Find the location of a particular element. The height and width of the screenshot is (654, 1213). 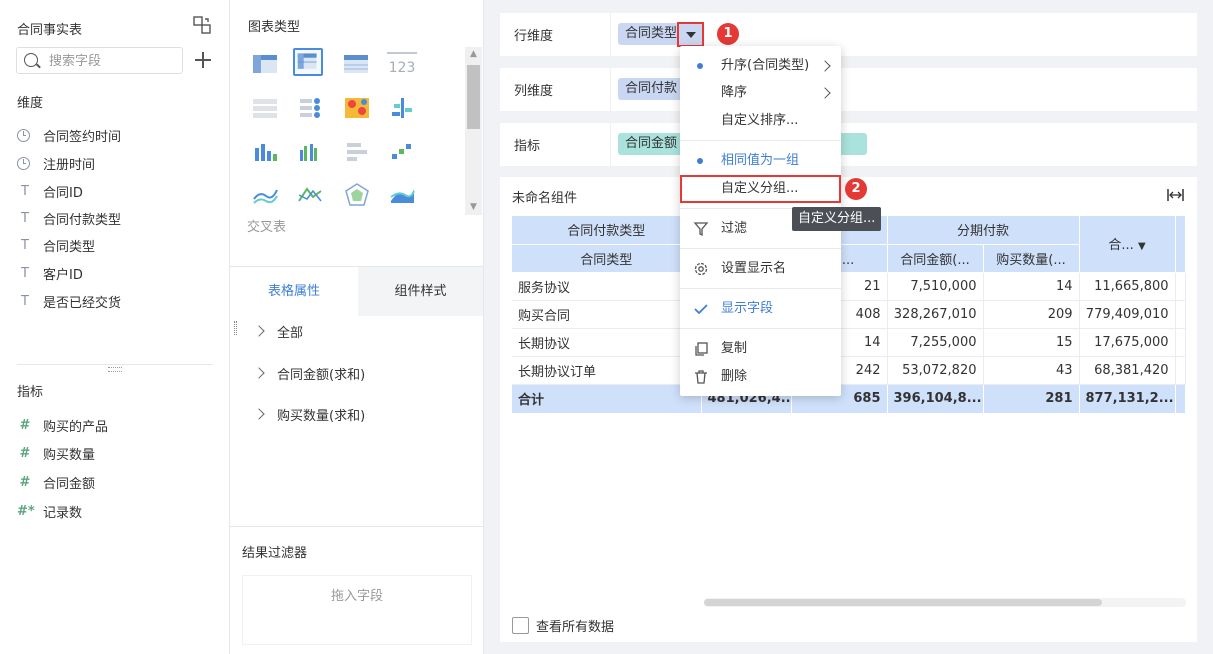

header-payment-type: 合同付款类型 is located at coordinates (607, 230).